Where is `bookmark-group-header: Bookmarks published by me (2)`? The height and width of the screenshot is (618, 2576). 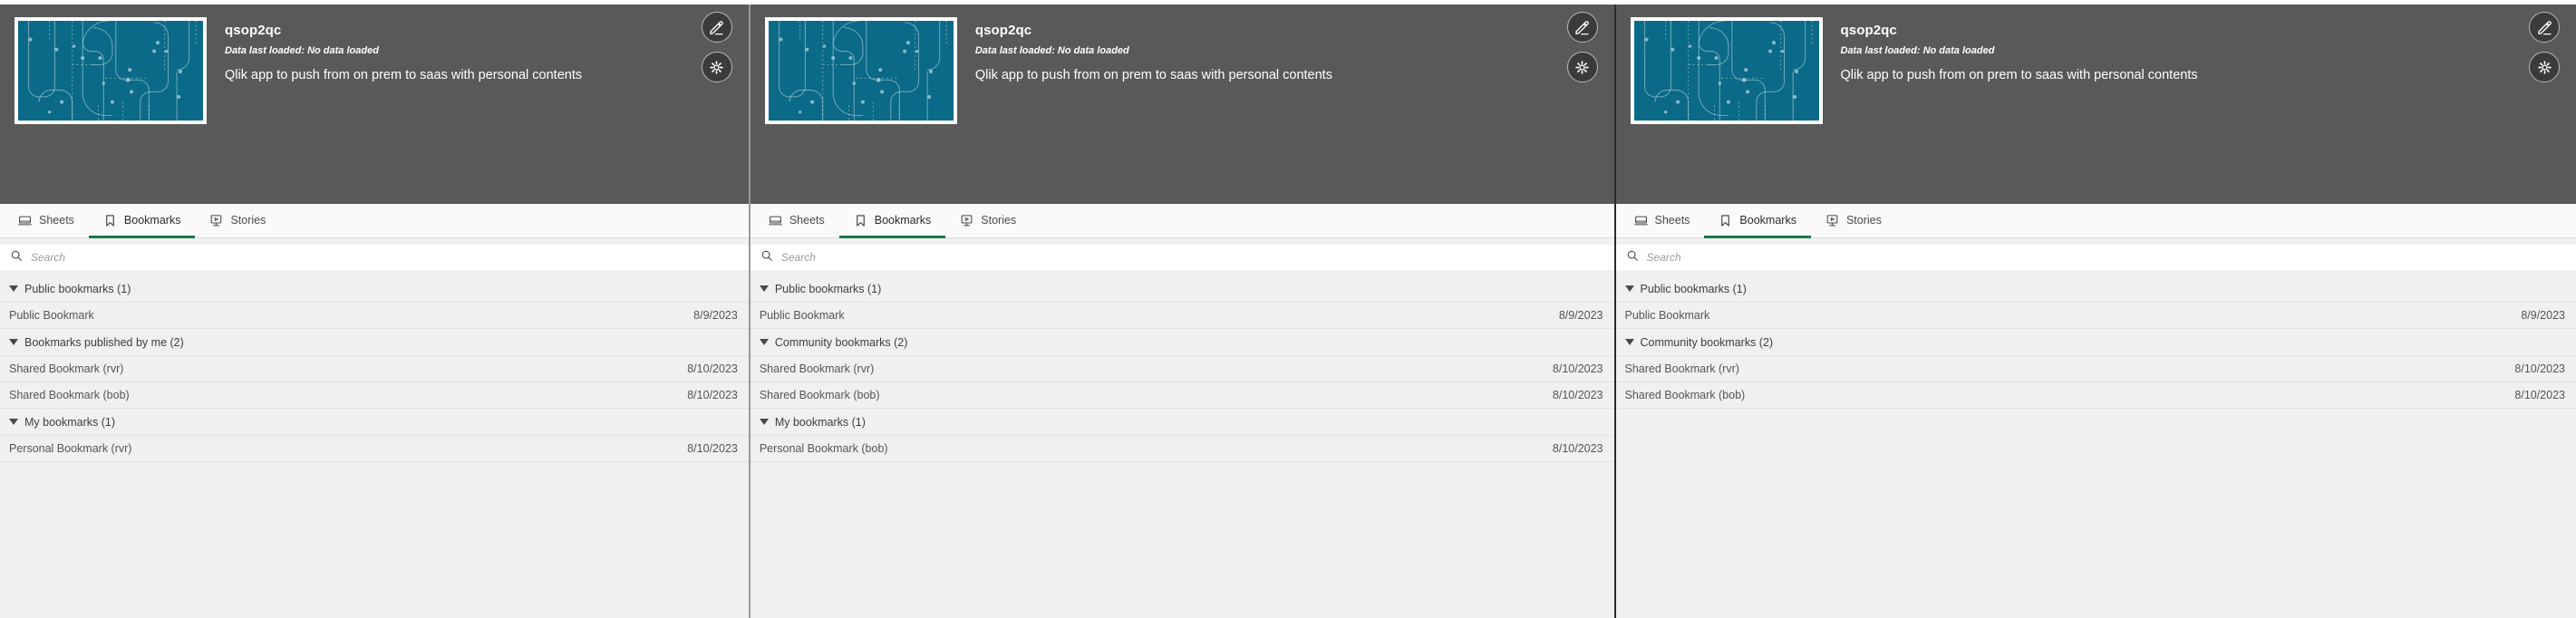
bookmark-group-header: Bookmarks published by me (2) is located at coordinates (374, 342).